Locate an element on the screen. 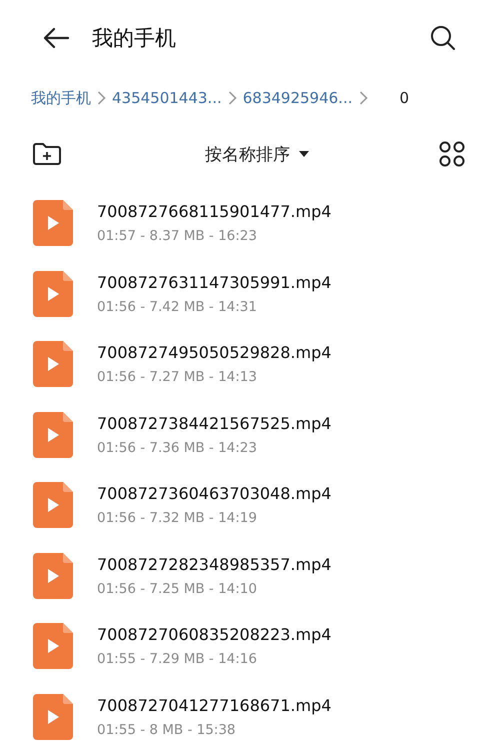 The height and width of the screenshot is (756, 482). grid-view-icon is located at coordinates (452, 154).